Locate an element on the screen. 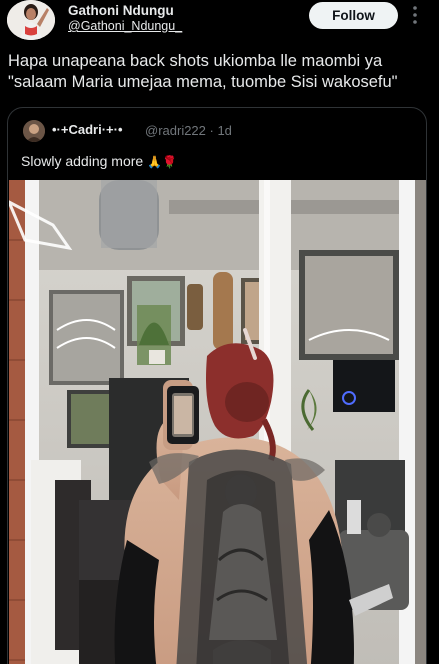 This screenshot has height=664, width=439. quoted-author-handle-meta: @radri222 · 1d is located at coordinates (188, 130).